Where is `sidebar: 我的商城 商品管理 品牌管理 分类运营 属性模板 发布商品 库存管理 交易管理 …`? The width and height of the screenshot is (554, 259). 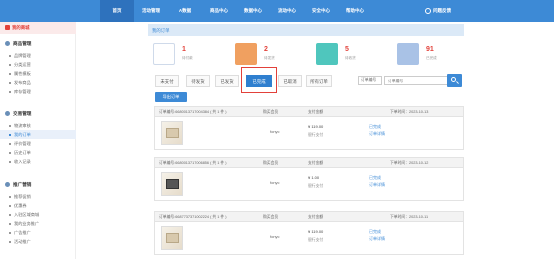 sidebar: 我的商城 商品管理 品牌管理 分类运营 属性模板 发布商品 库存管理 交易管理 … is located at coordinates (38, 140).